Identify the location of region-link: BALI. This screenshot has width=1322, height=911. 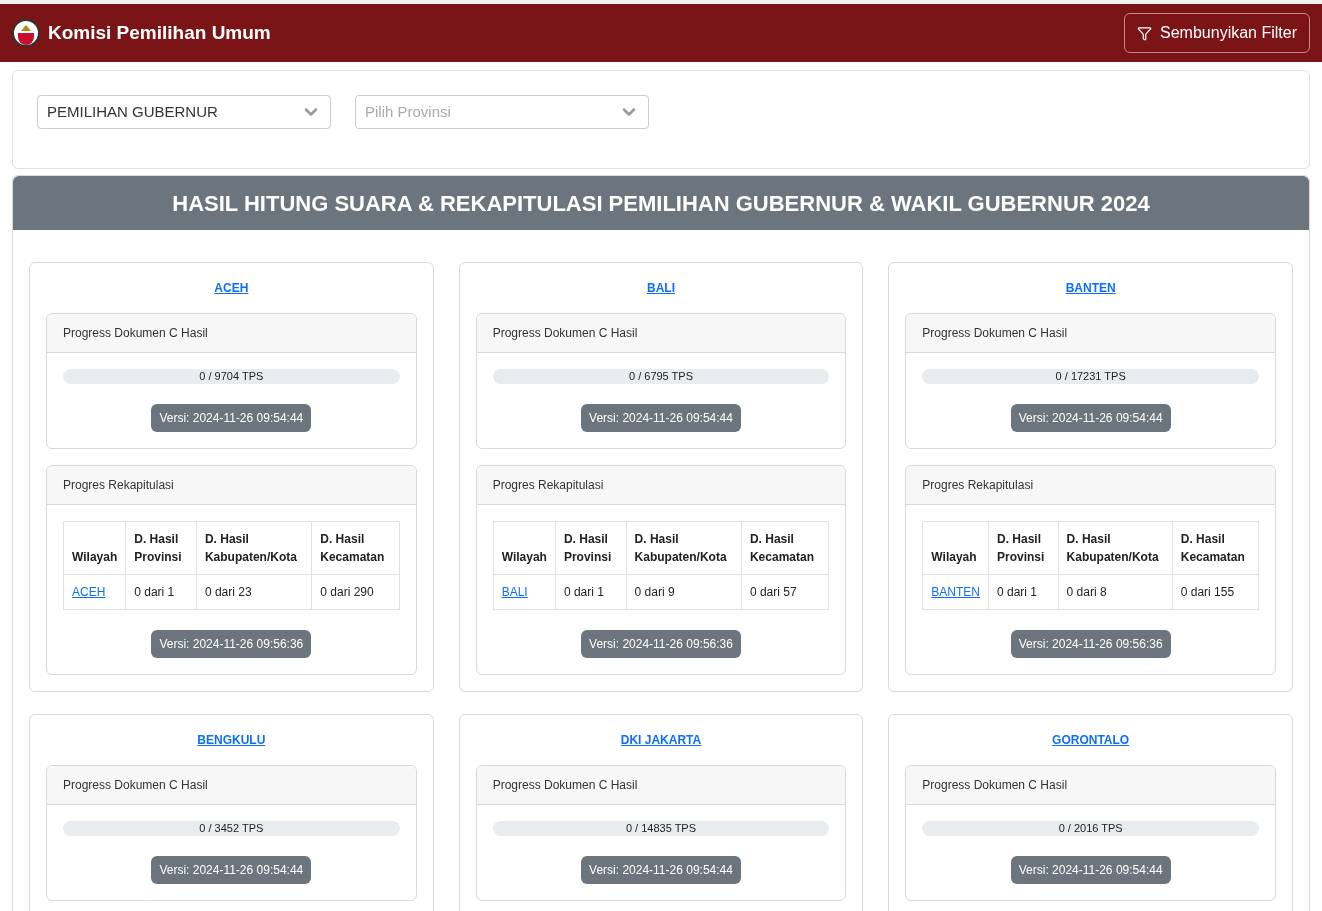
(514, 592).